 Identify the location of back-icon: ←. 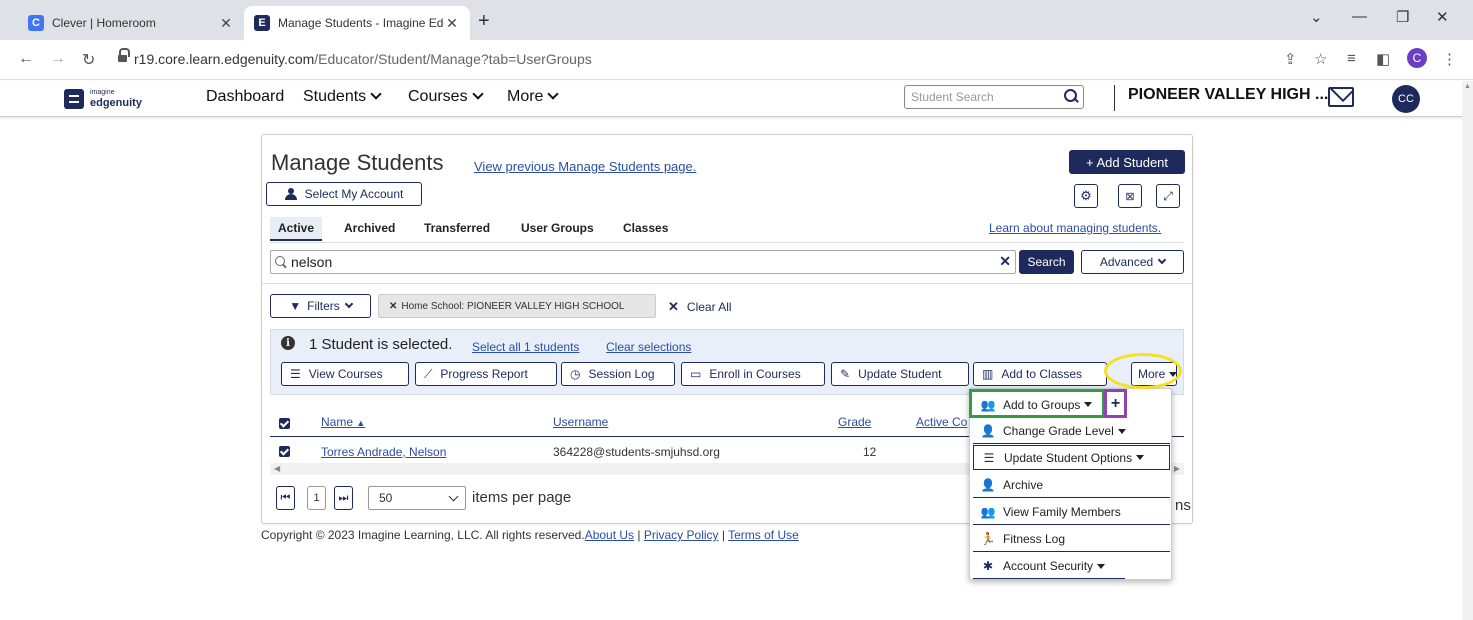
(26, 59).